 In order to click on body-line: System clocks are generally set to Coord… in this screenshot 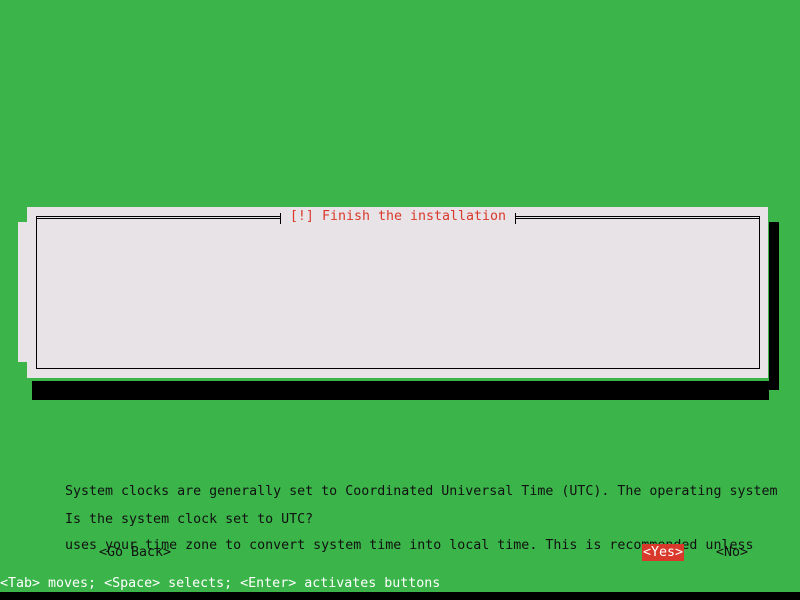, I will do `click(421, 491)`.